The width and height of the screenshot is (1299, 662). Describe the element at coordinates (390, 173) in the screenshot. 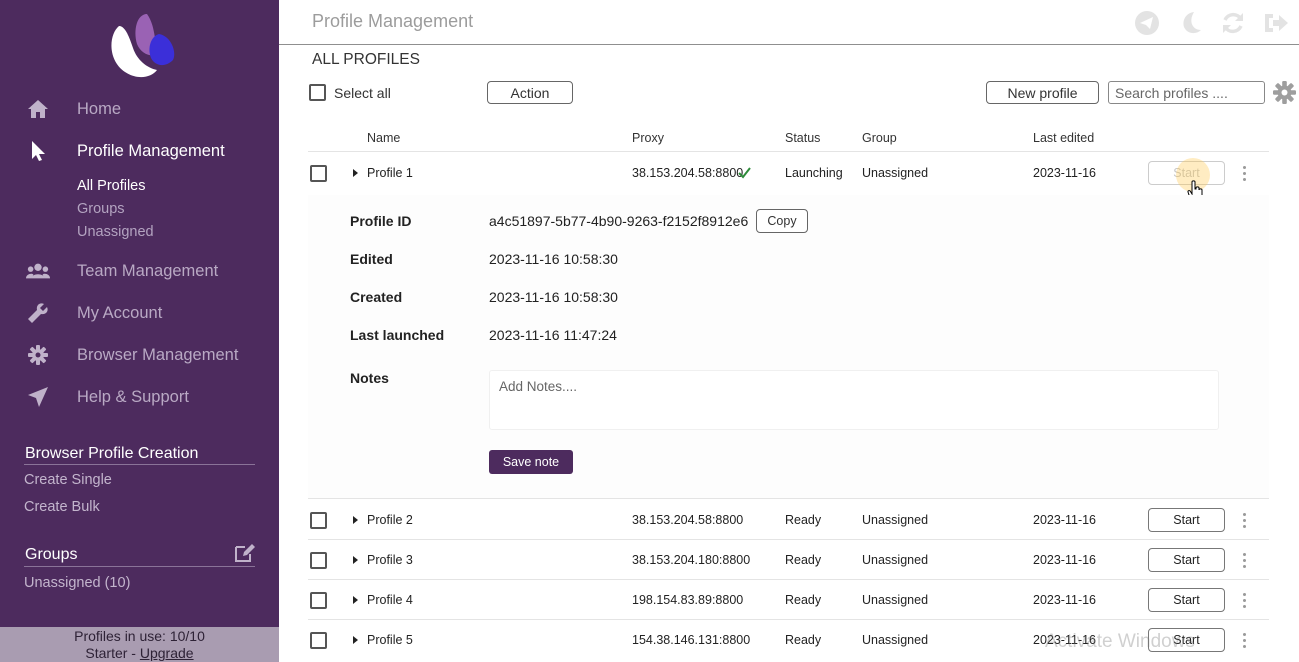

I see `profile-name: Profile 1` at that location.